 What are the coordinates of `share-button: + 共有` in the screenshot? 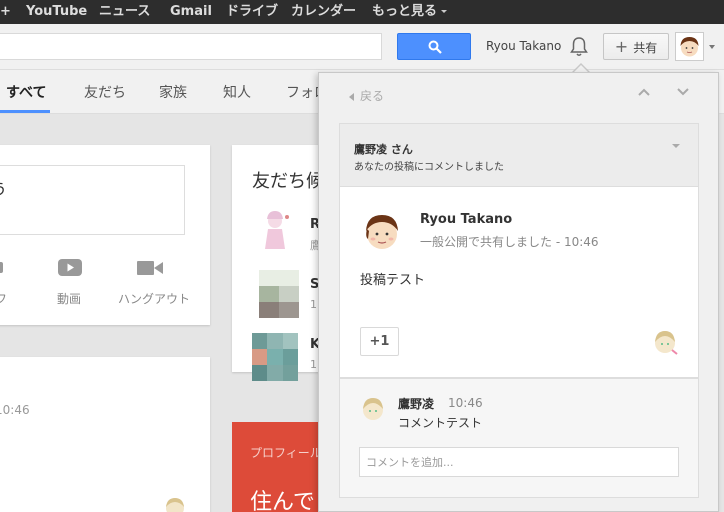 It's located at (636, 46).